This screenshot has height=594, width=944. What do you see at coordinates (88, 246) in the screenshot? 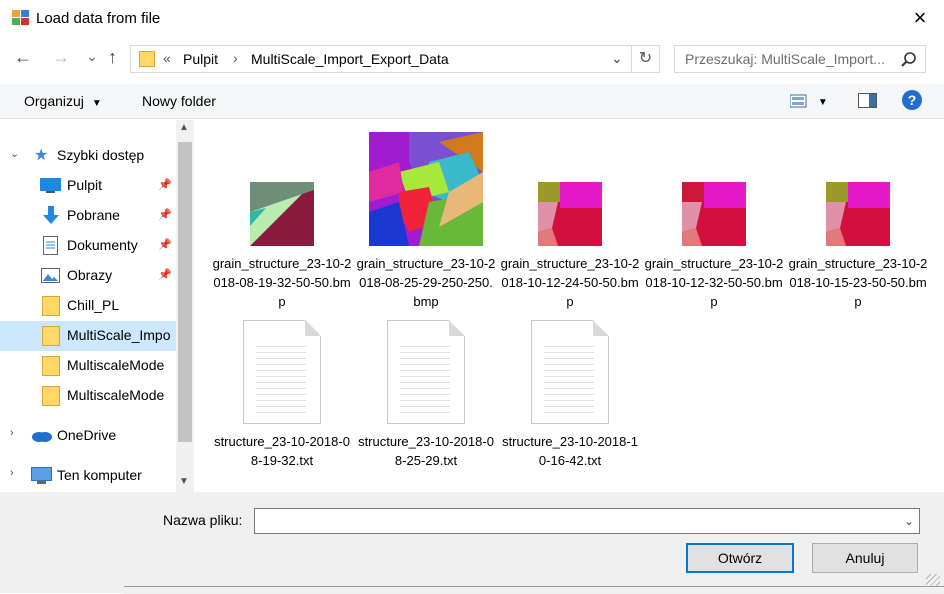
I see `nav-item-dokumenty: Dokumenty 📌` at bounding box center [88, 246].